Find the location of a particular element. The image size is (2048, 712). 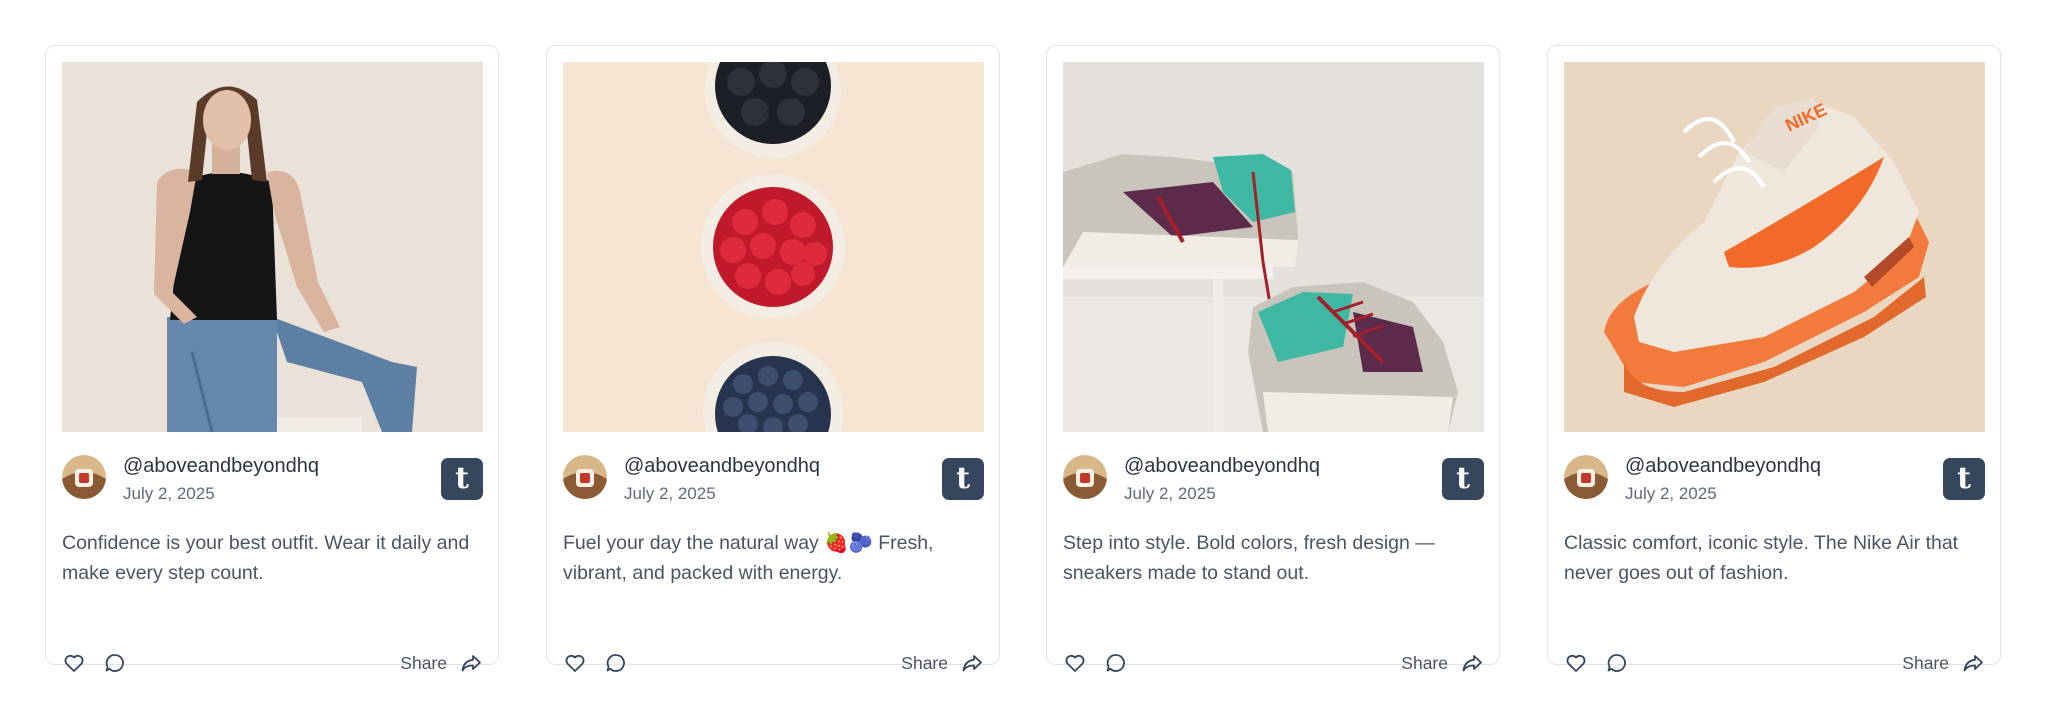

nike-air-photo: NIKE is located at coordinates (1774, 247).